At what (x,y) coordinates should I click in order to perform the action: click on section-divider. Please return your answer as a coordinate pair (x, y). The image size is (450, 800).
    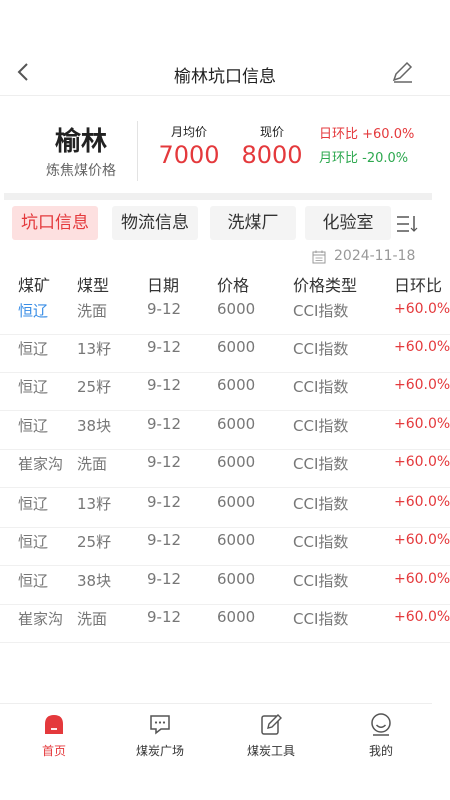
    Looking at the image, I should click on (218, 196).